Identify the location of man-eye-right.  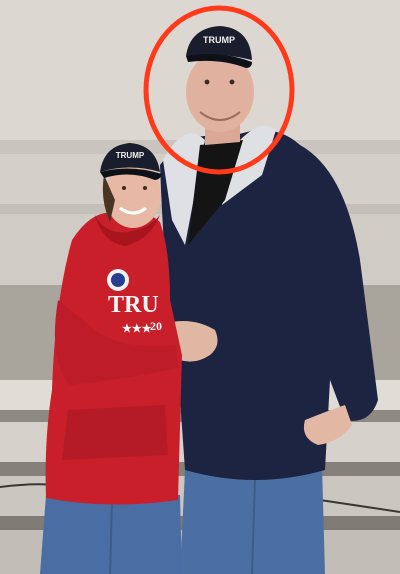
(232, 82).